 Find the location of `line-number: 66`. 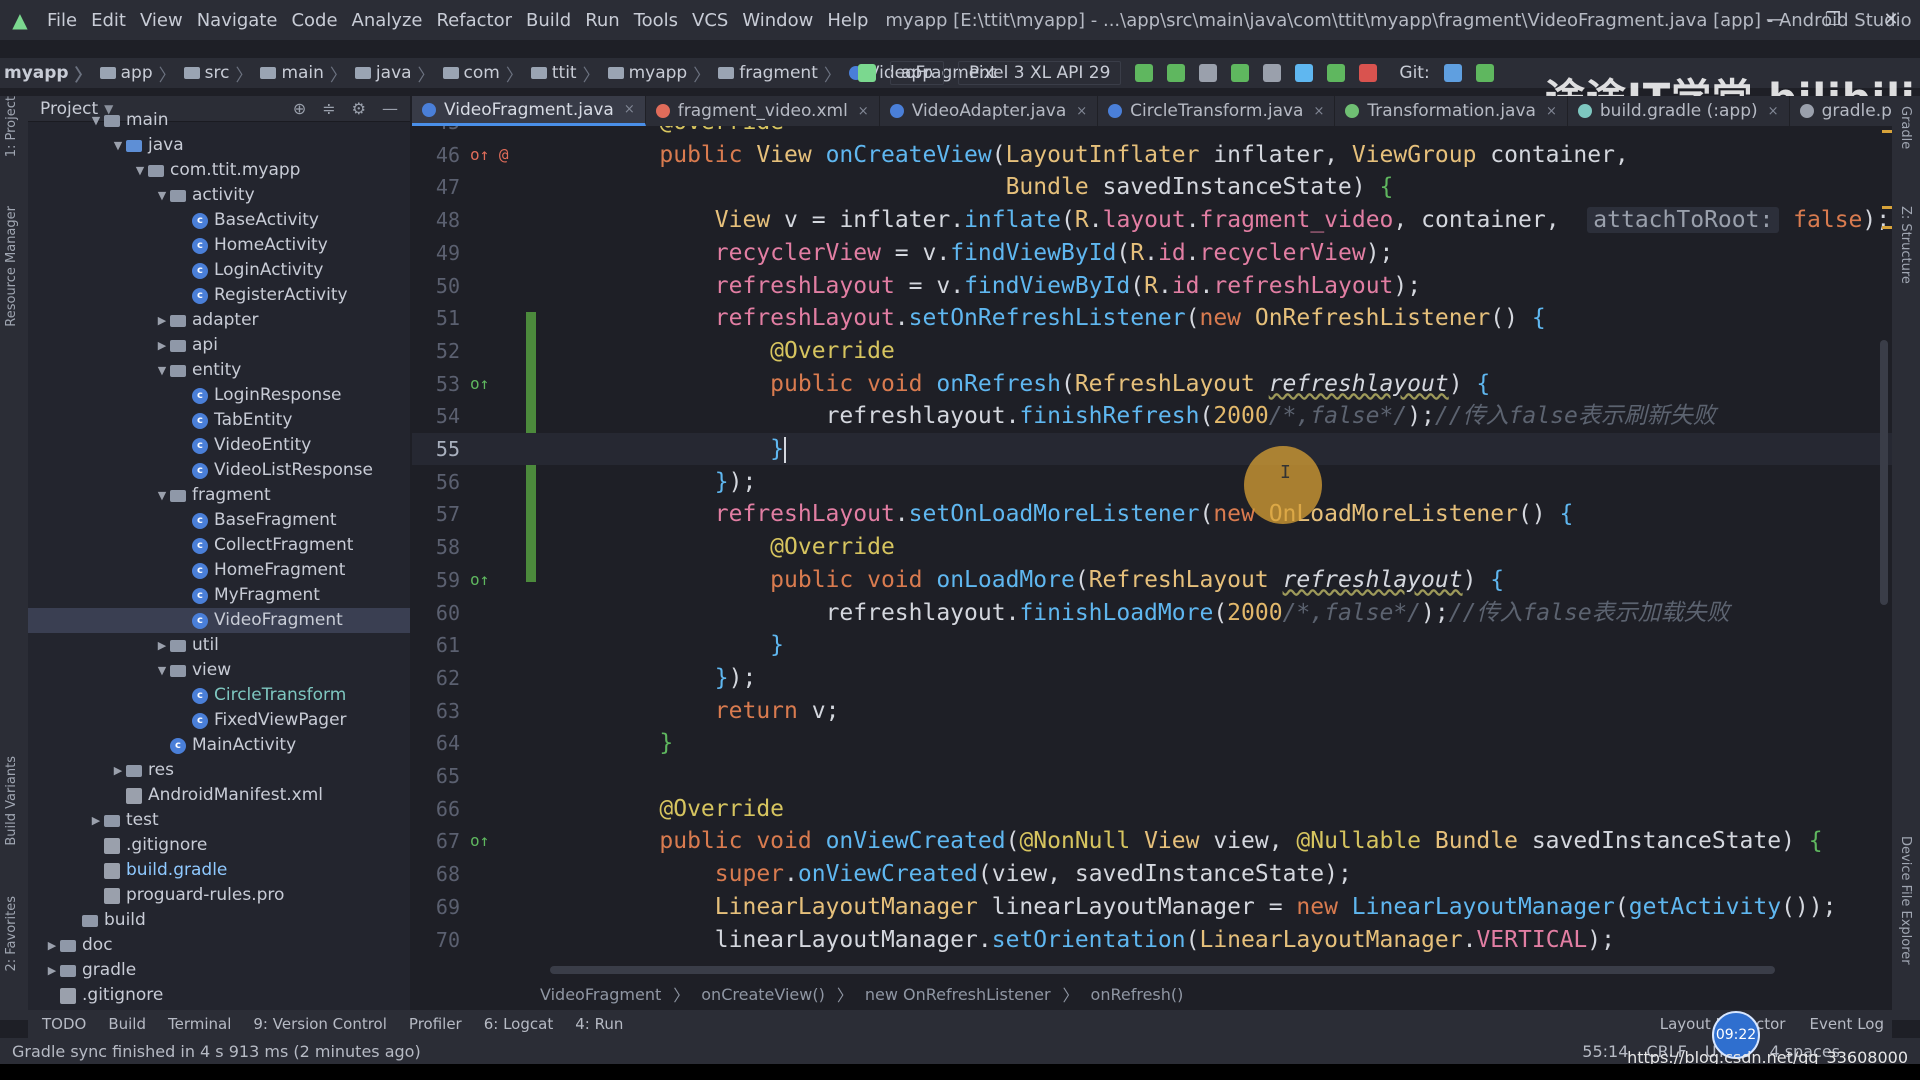

line-number: 66 is located at coordinates (436, 809).